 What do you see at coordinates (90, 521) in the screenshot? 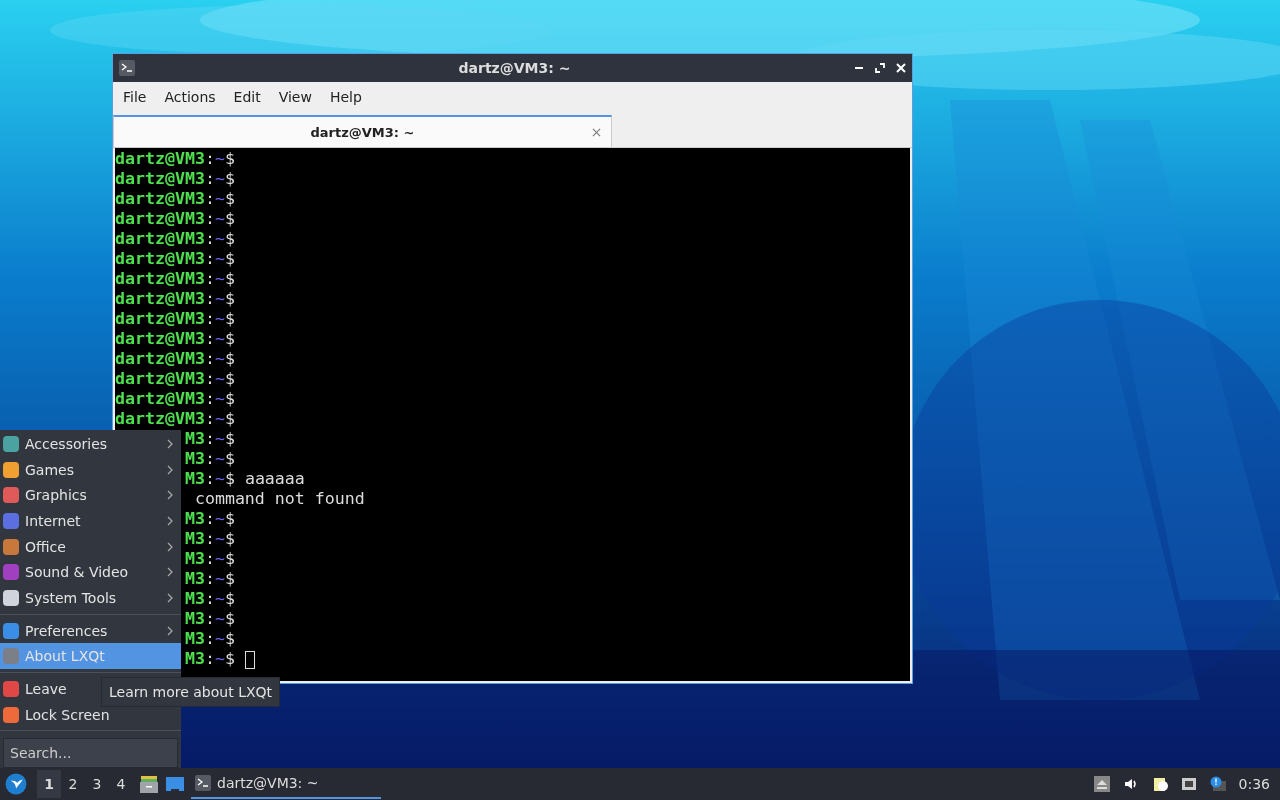
I see `menu-item: Internet` at bounding box center [90, 521].